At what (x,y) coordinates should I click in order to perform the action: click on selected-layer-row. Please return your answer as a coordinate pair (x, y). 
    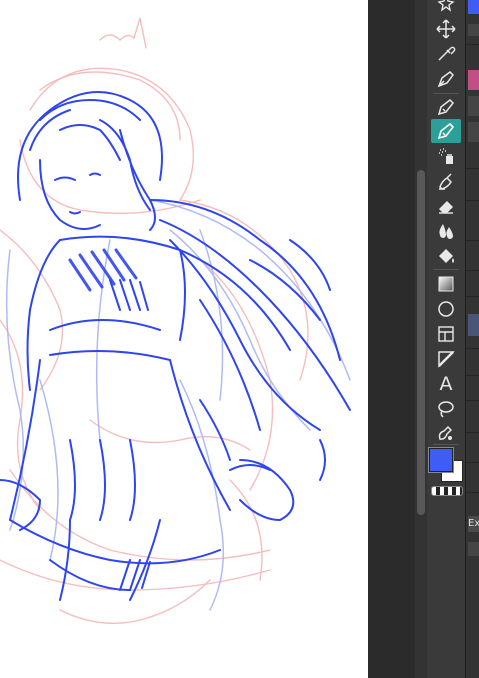
    Looking at the image, I should click on (473, 325).